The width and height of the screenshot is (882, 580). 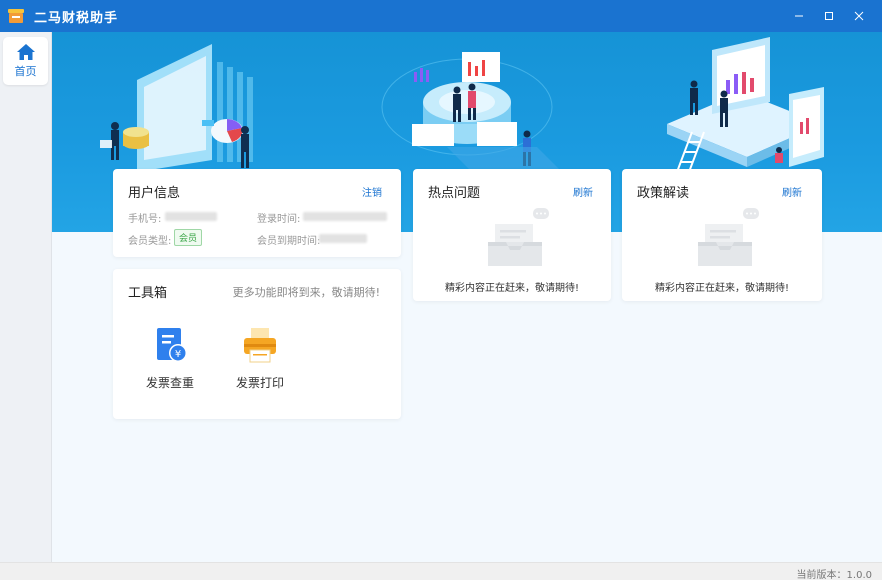 I want to click on hot-issues-refresh-link: 刷新, so click(x=583, y=191).